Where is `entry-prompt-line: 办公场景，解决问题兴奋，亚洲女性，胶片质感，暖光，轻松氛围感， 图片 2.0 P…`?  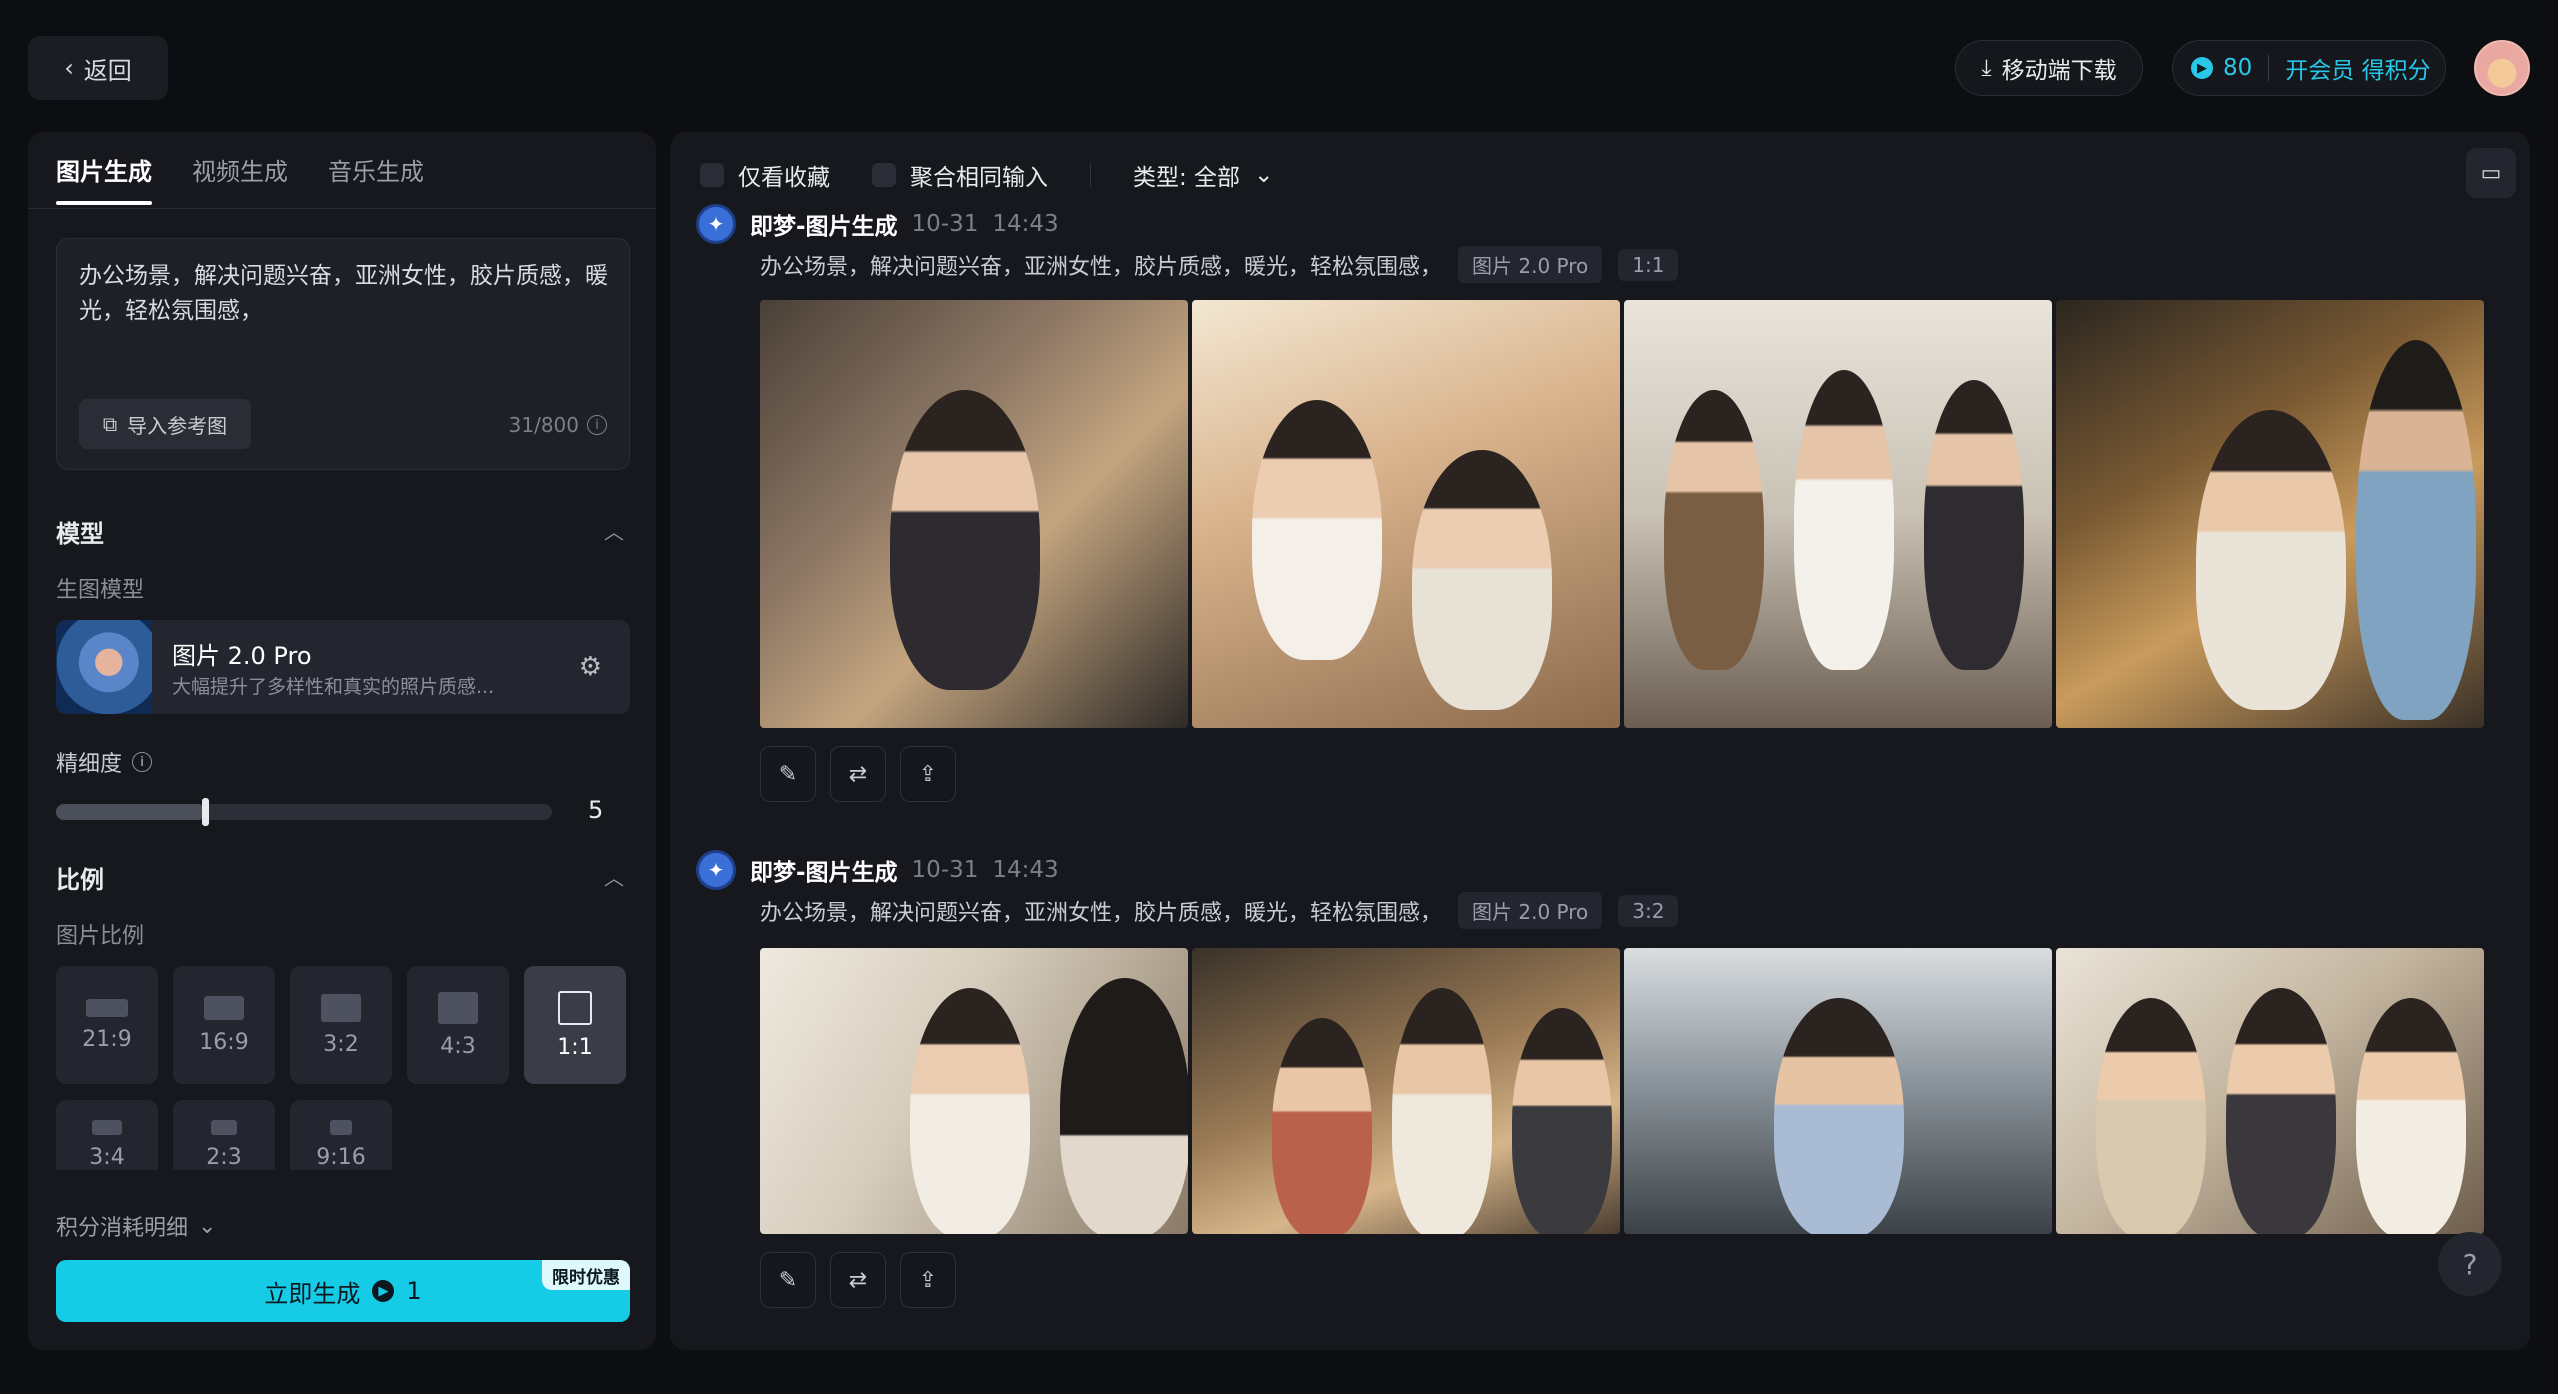 entry-prompt-line: 办公场景，解决问题兴奋，亚洲女性，胶片质感，暖光，轻松氛围感， 图片 2.0 P… is located at coordinates (1219, 910).